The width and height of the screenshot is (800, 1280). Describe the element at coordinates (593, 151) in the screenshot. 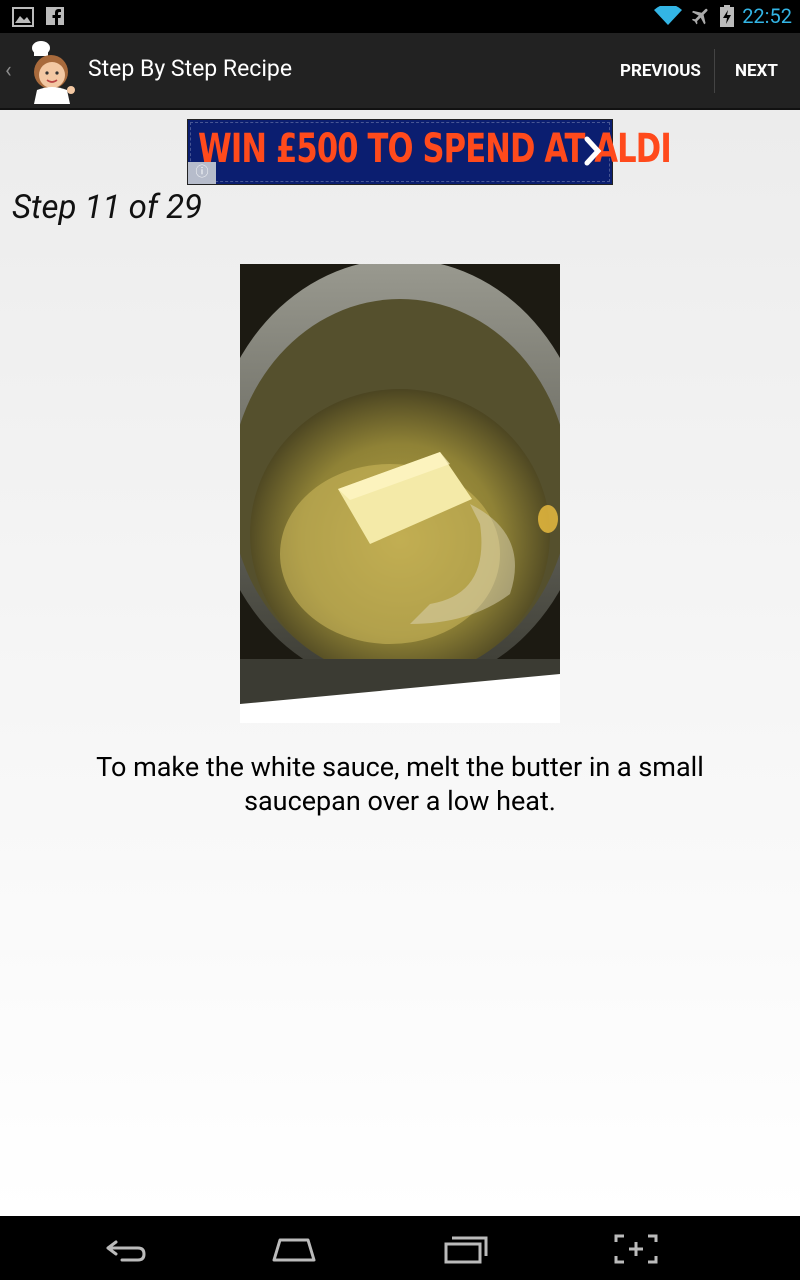

I see `chevron-right-icon` at that location.